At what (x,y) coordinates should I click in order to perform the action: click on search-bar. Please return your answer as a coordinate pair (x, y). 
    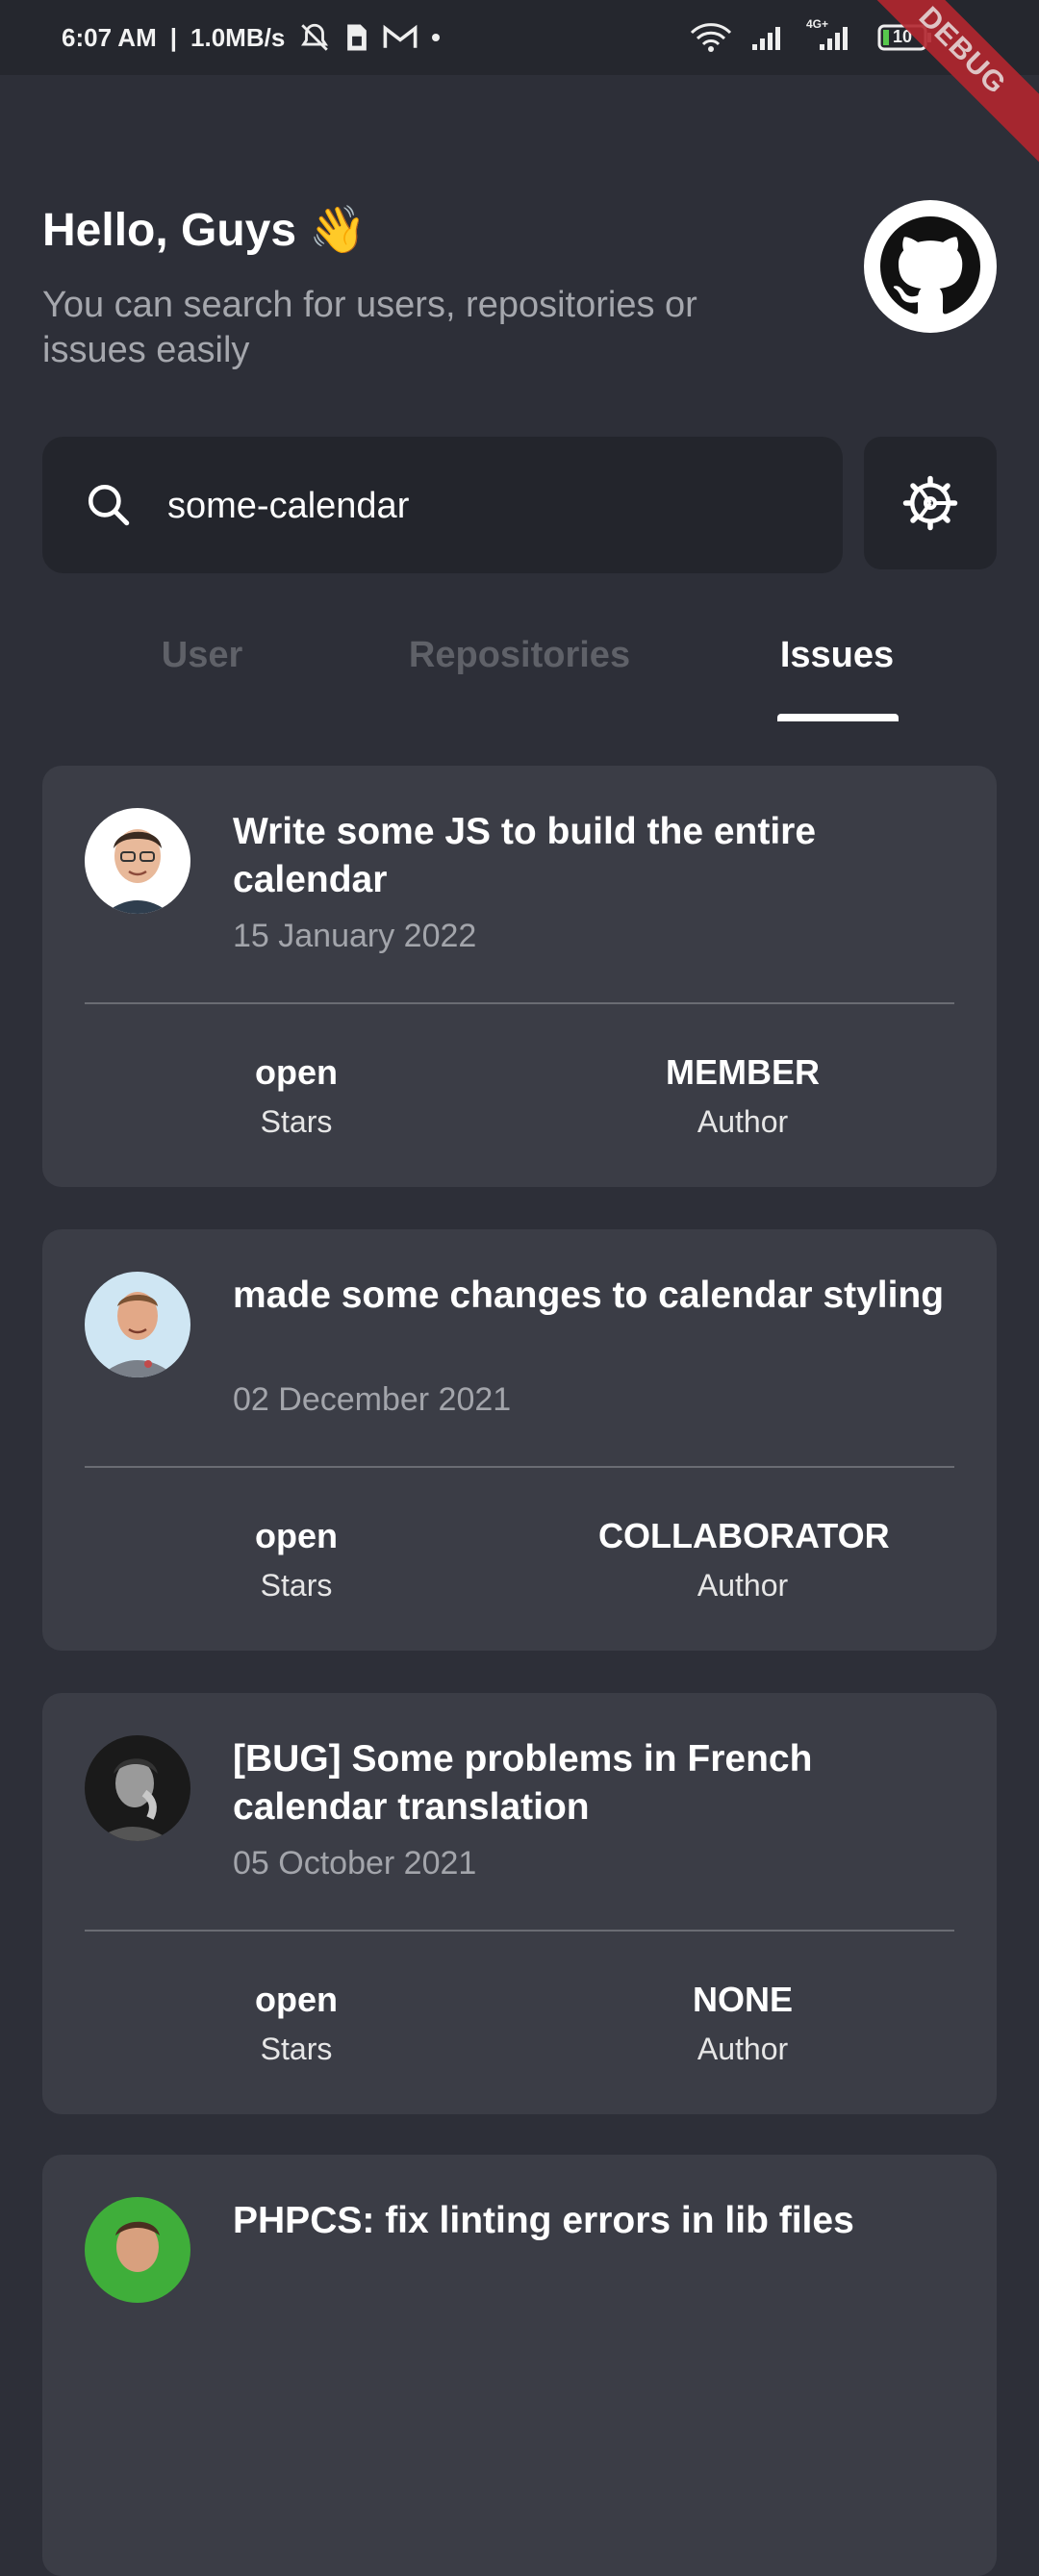
    Looking at the image, I should click on (442, 505).